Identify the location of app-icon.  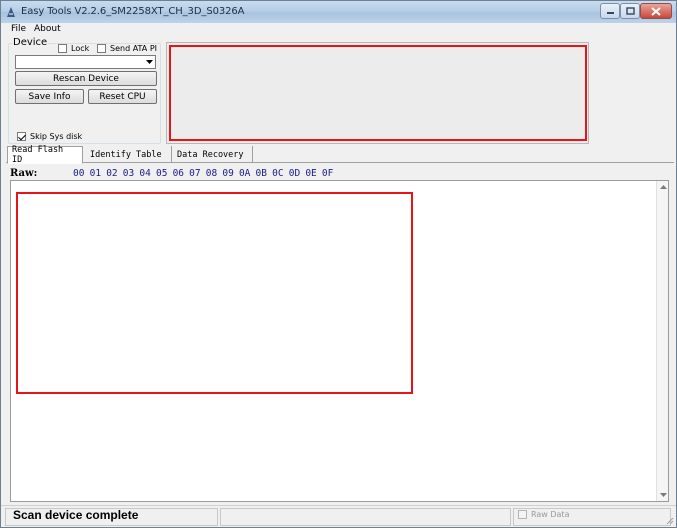
(11, 12).